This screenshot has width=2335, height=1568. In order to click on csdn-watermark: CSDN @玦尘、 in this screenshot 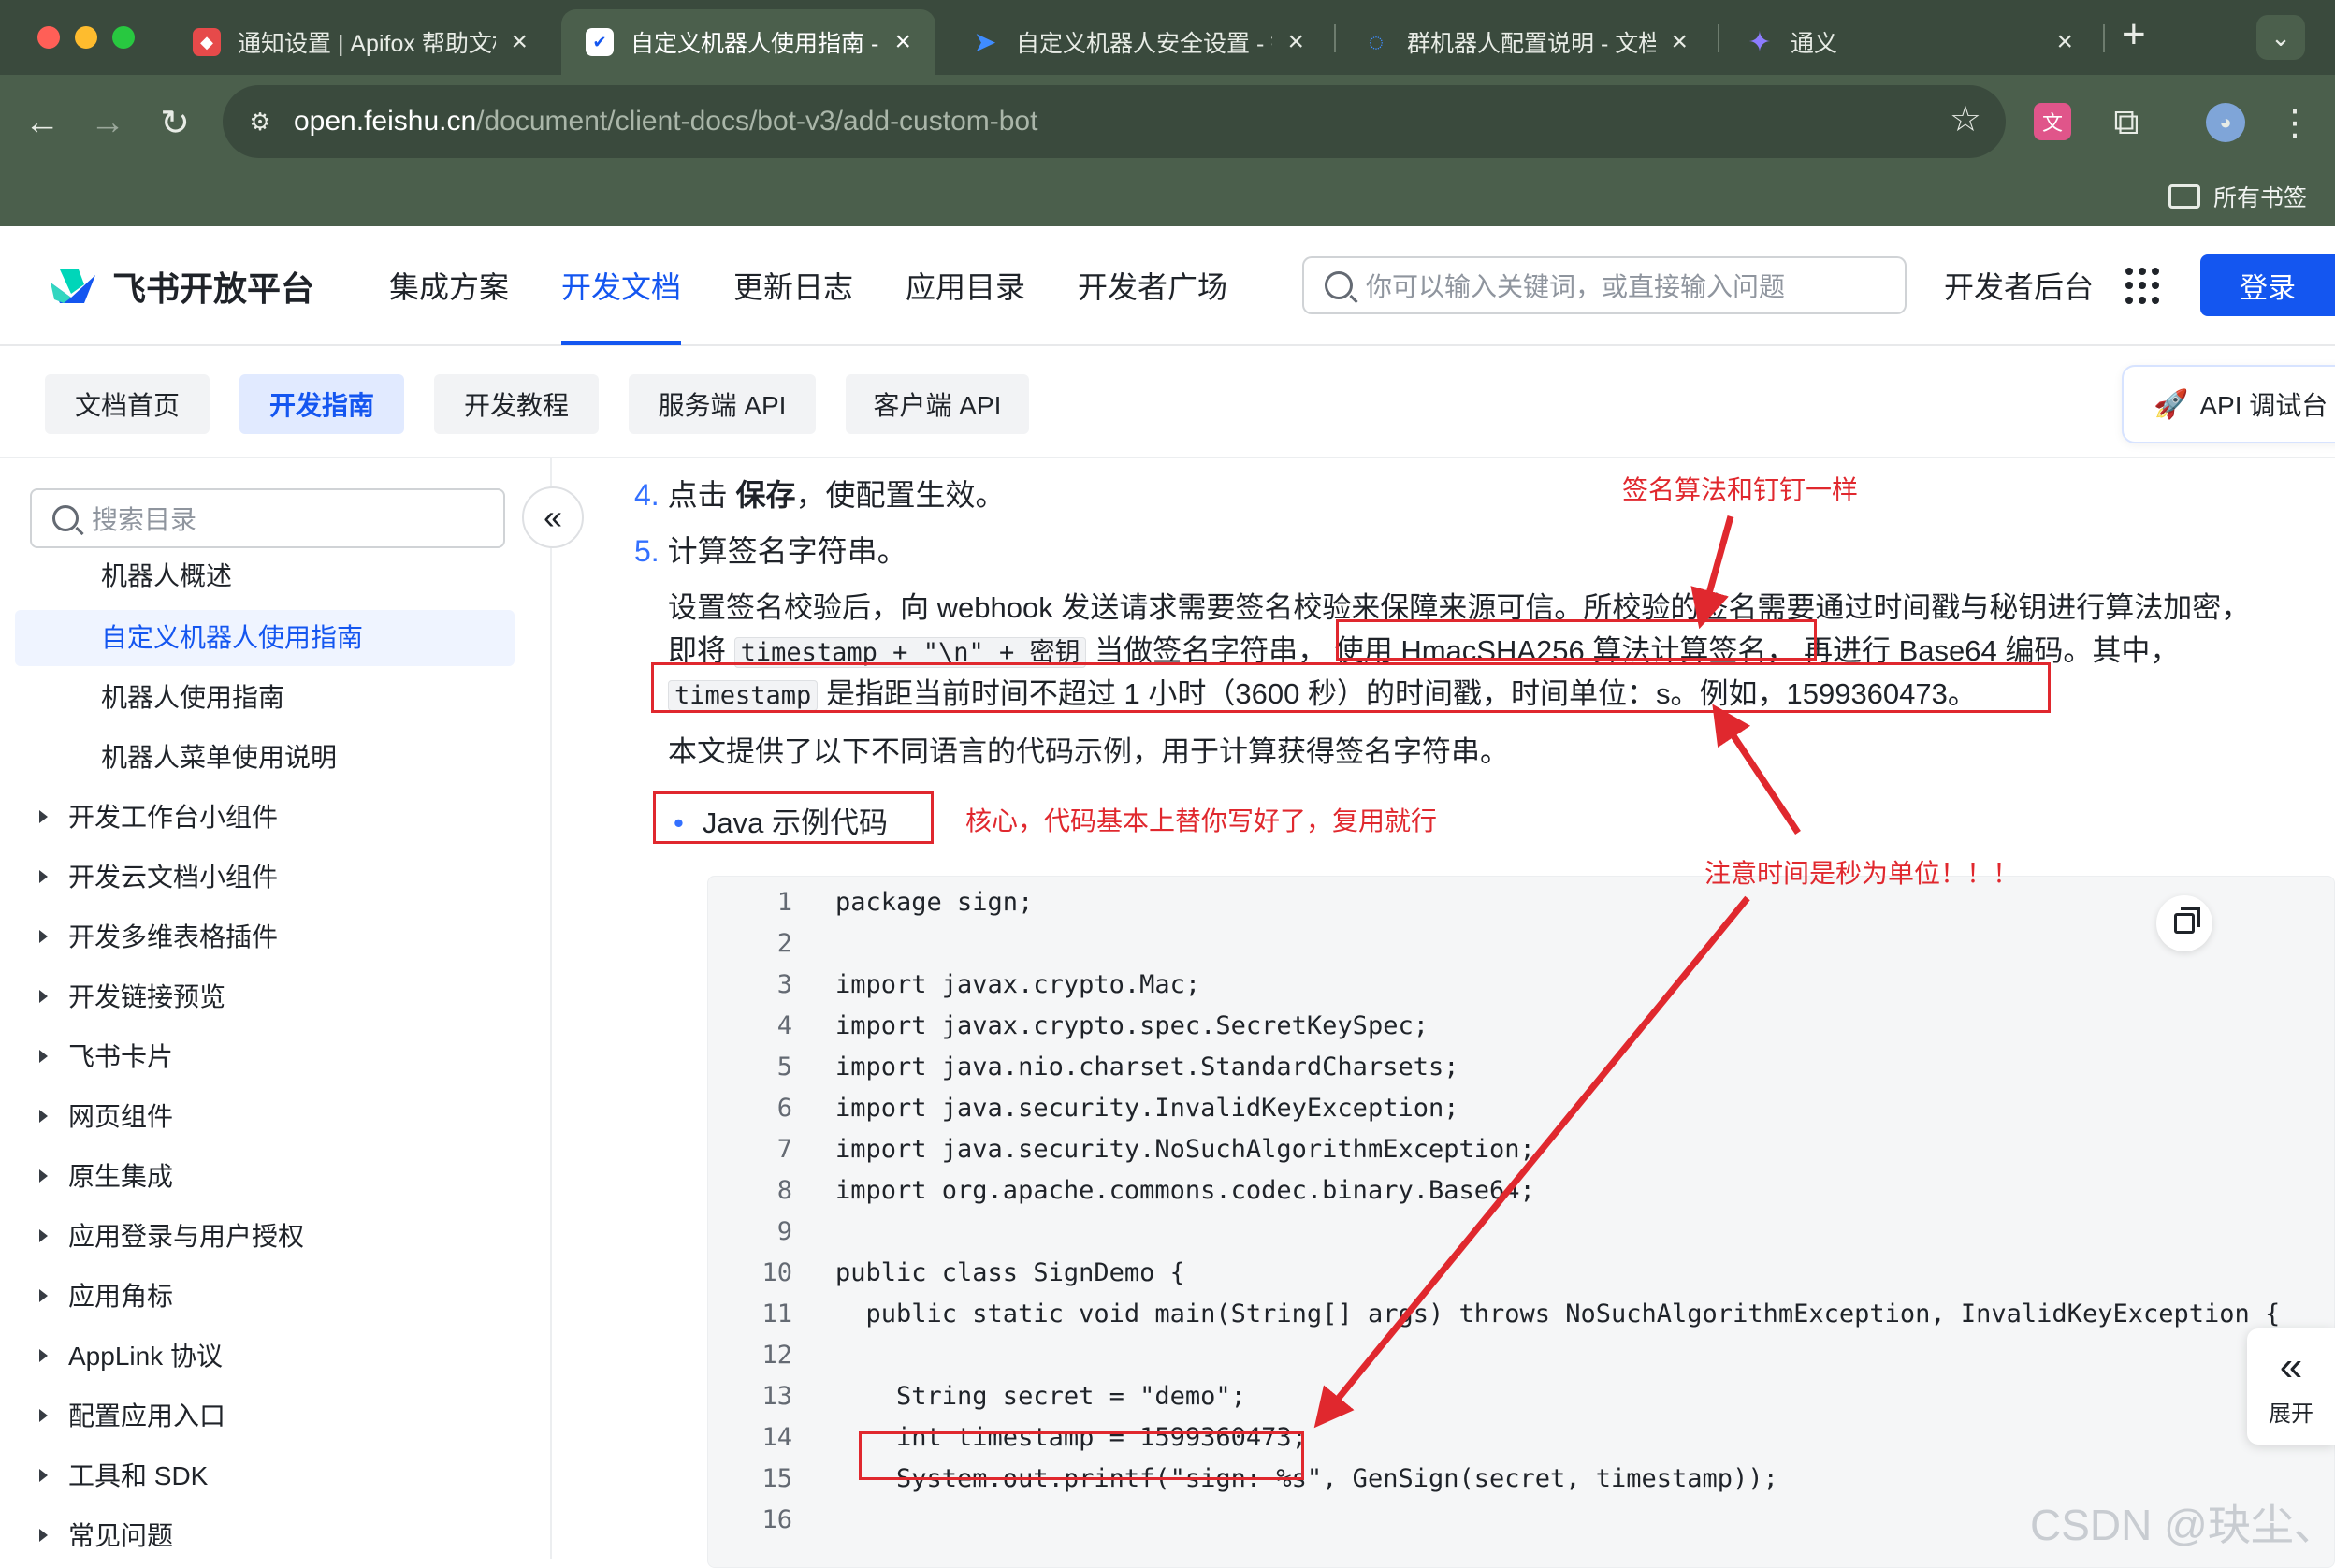, I will do `click(2182, 1525)`.